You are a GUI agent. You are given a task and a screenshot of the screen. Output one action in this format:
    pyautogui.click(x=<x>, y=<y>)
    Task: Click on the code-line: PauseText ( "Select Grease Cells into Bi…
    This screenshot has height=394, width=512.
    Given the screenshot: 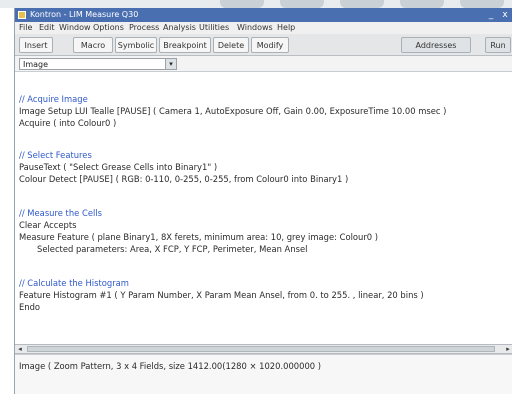 What is the action you would take?
    pyautogui.click(x=118, y=167)
    